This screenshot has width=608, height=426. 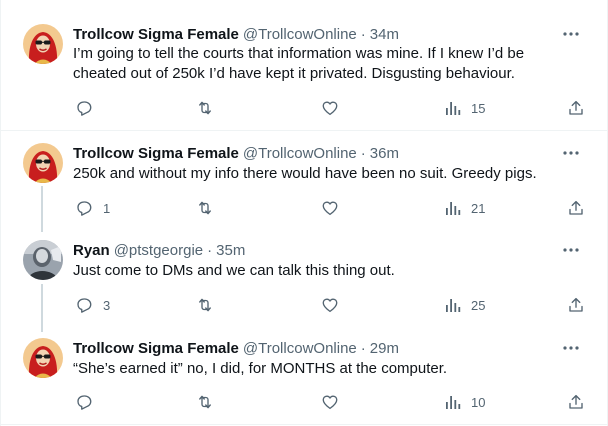 I want to click on tweet-header: Ryan @ptstgeorgie · 35m, so click(x=159, y=250).